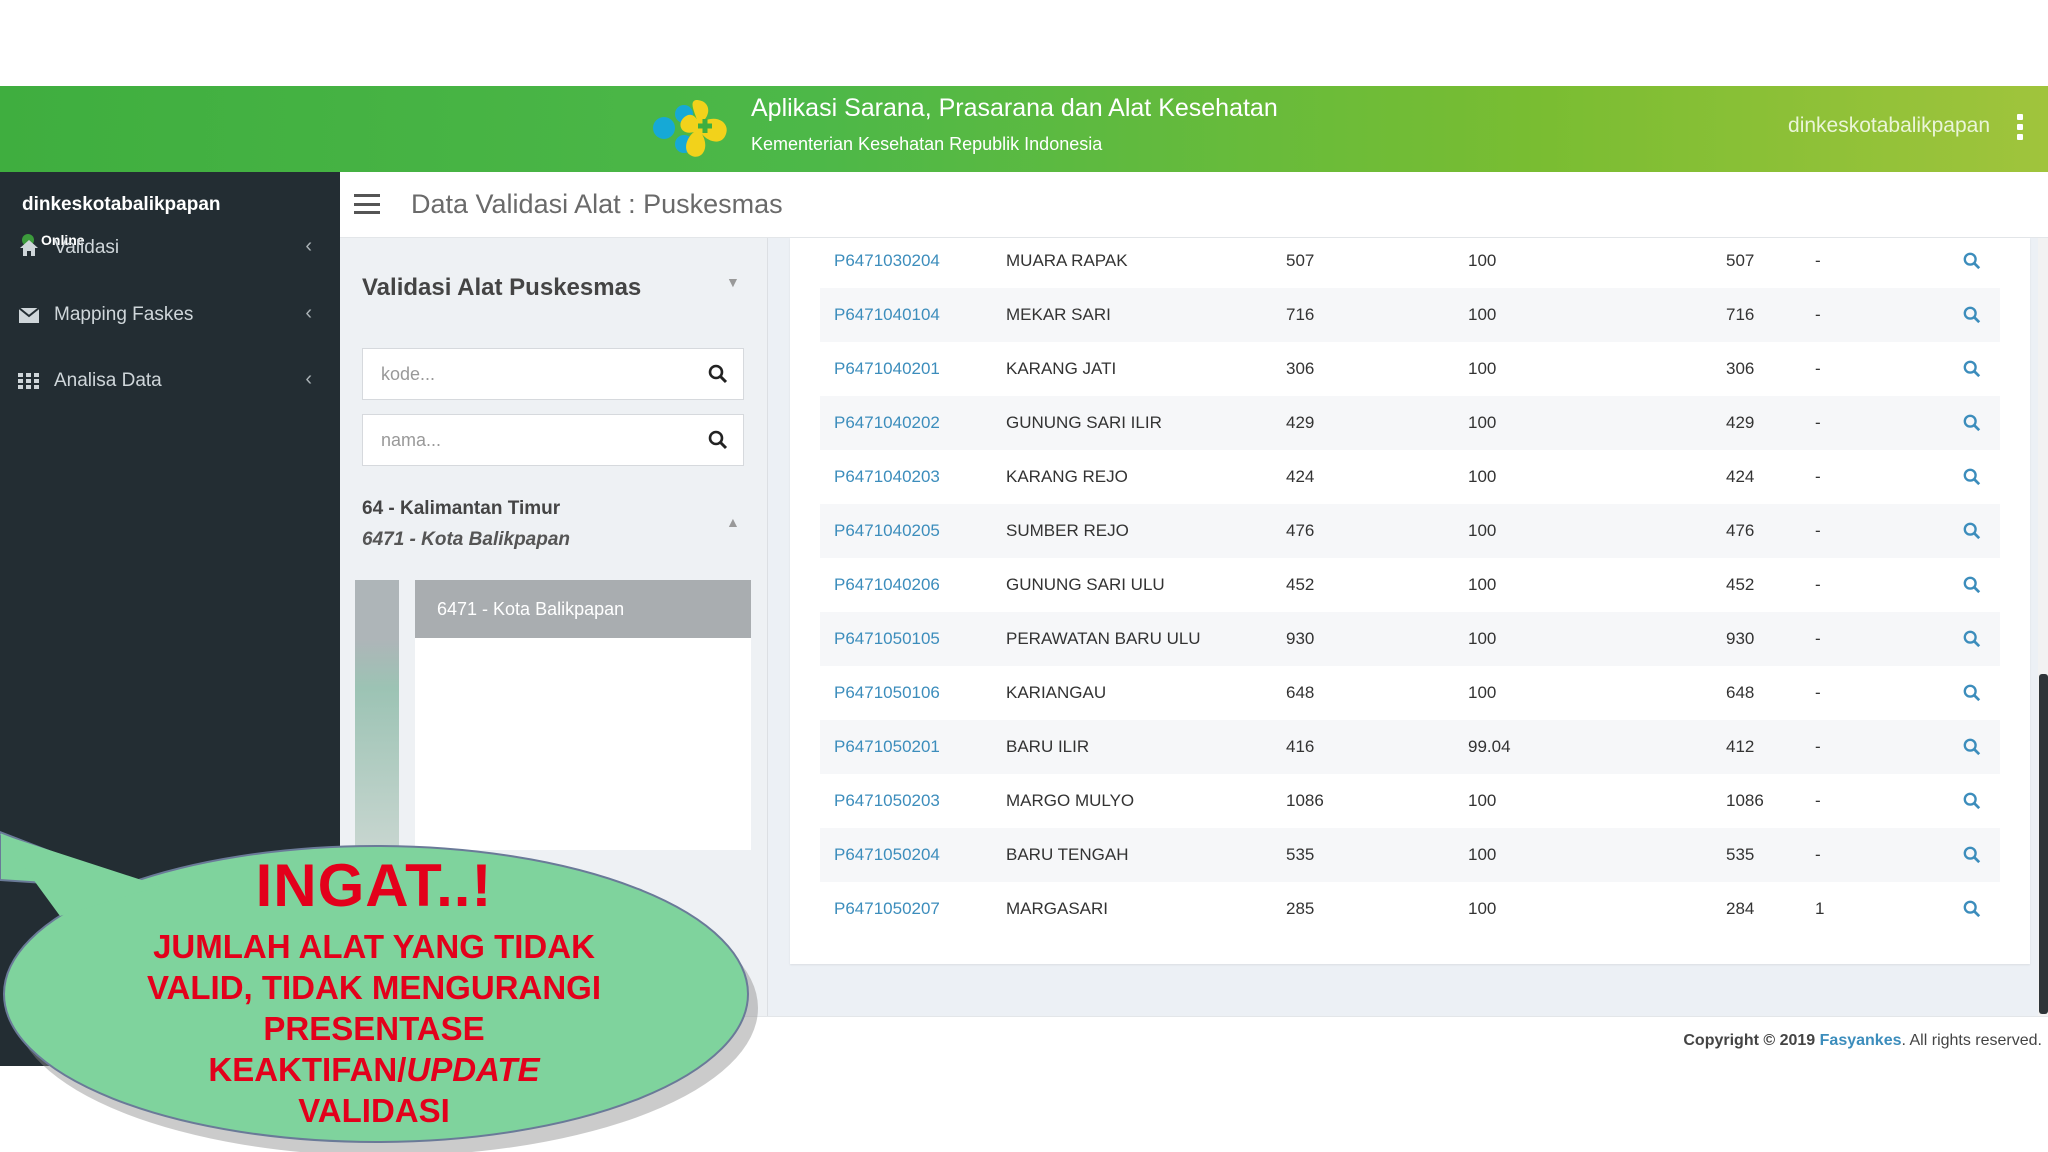 The height and width of the screenshot is (1152, 2048). I want to click on kemenkes-logo-icon, so click(690, 128).